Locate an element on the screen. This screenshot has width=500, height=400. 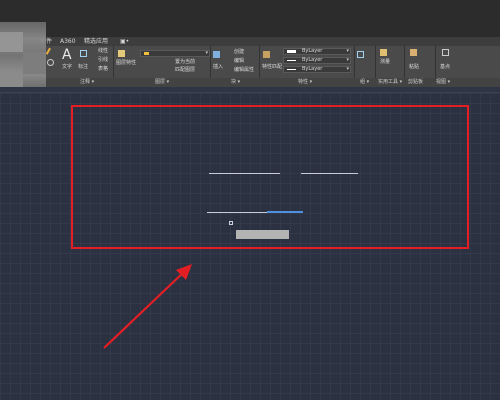
color-value: ByLayer is located at coordinates (312, 51).